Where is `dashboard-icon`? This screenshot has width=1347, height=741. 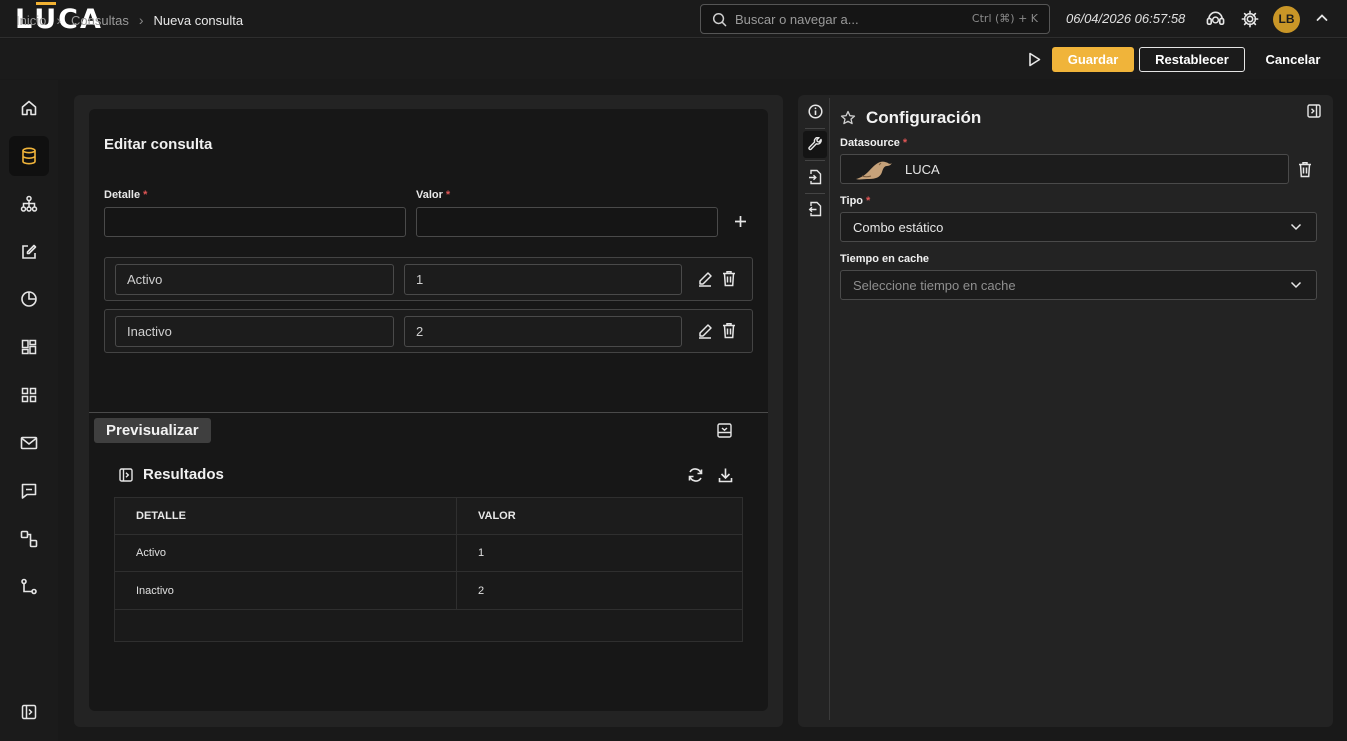 dashboard-icon is located at coordinates (29, 347).